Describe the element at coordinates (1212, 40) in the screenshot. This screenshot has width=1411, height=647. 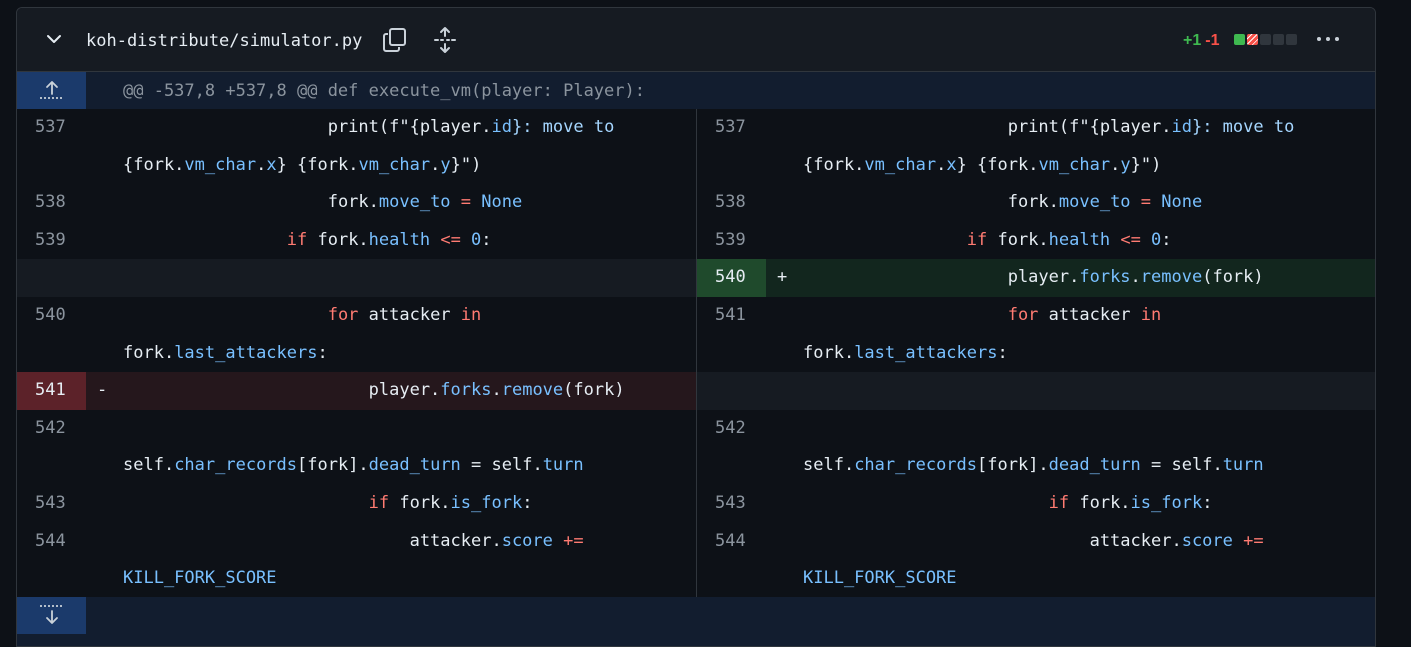
I see `deletions-count: -1` at that location.